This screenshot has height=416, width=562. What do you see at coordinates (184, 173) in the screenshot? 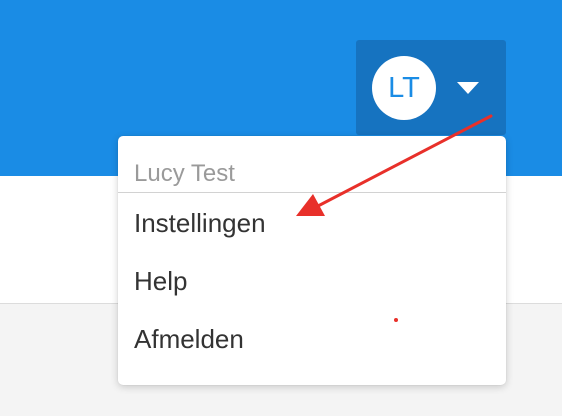
I see `user-name-label: Lucy Test` at bounding box center [184, 173].